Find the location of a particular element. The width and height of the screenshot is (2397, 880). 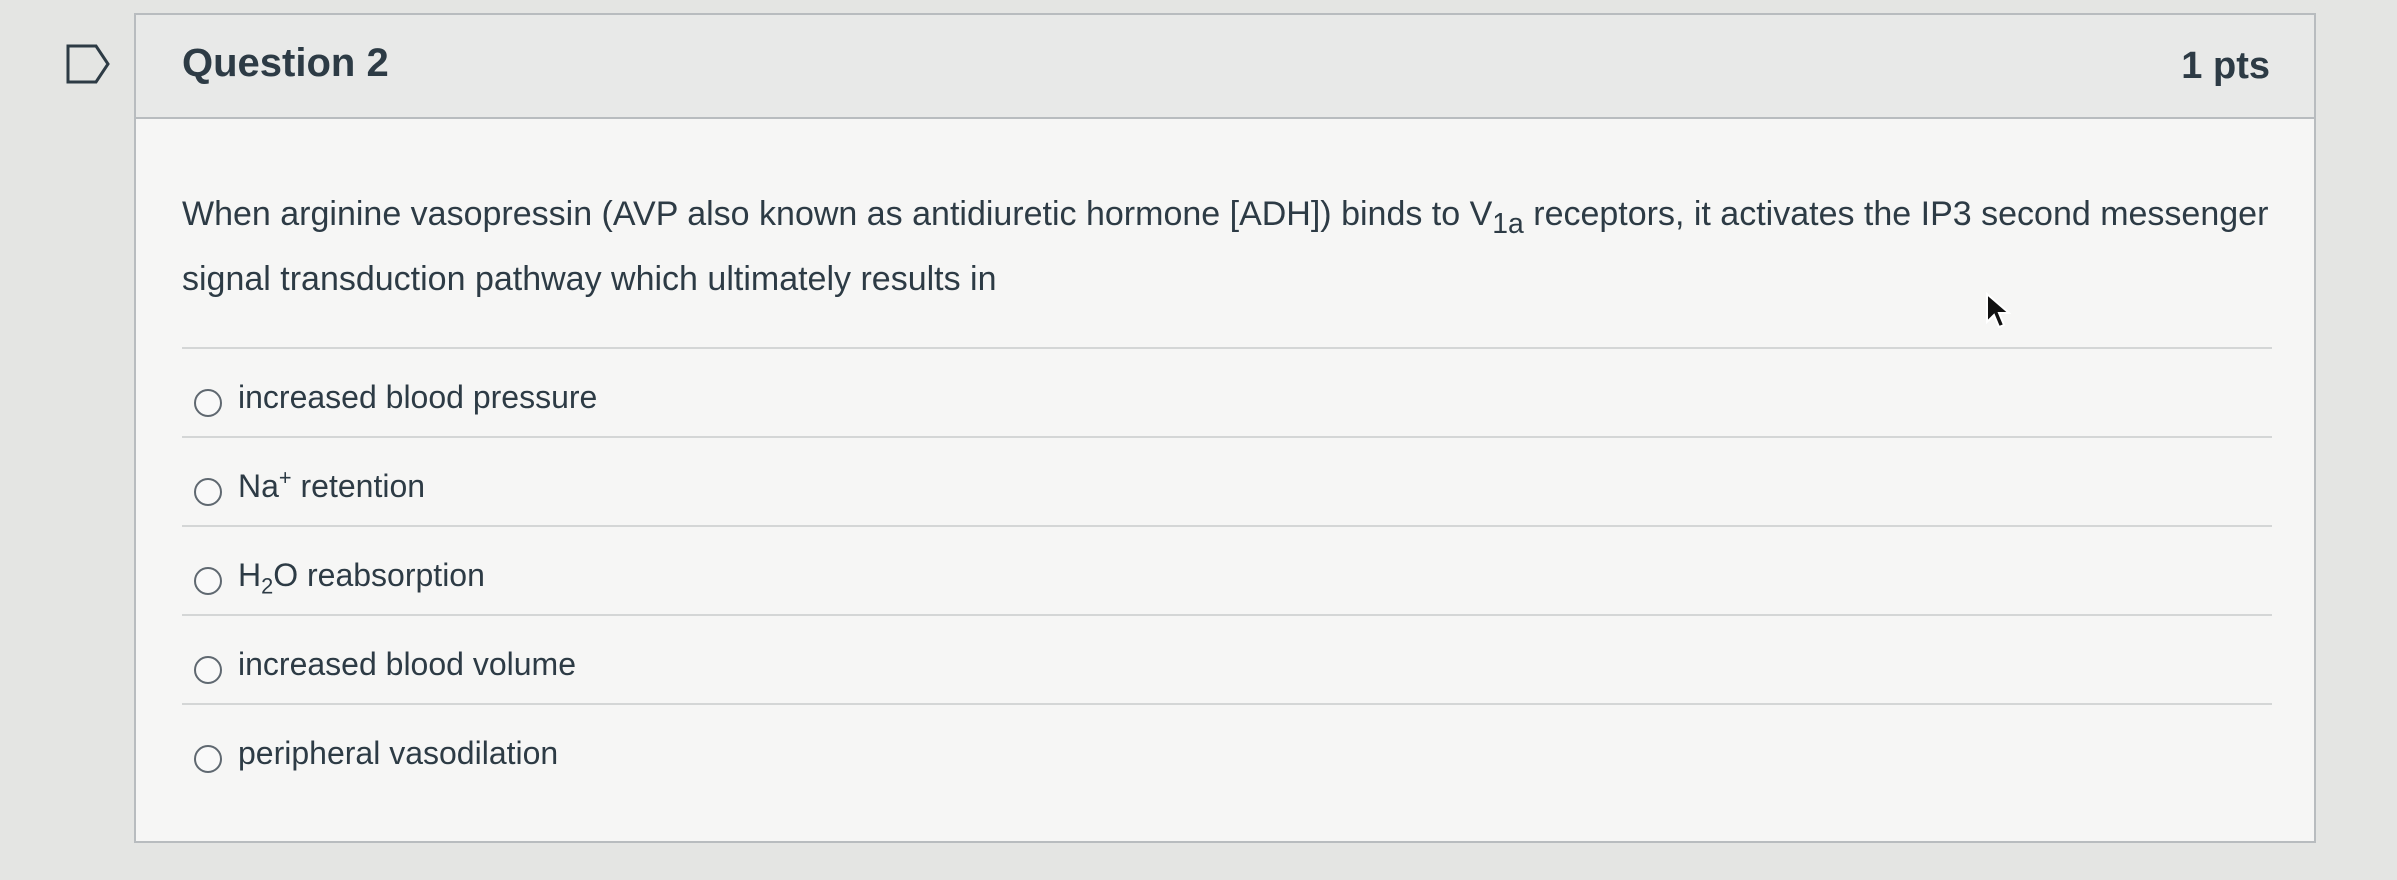

answer-option: H2O reabsorption is located at coordinates (1227, 571).